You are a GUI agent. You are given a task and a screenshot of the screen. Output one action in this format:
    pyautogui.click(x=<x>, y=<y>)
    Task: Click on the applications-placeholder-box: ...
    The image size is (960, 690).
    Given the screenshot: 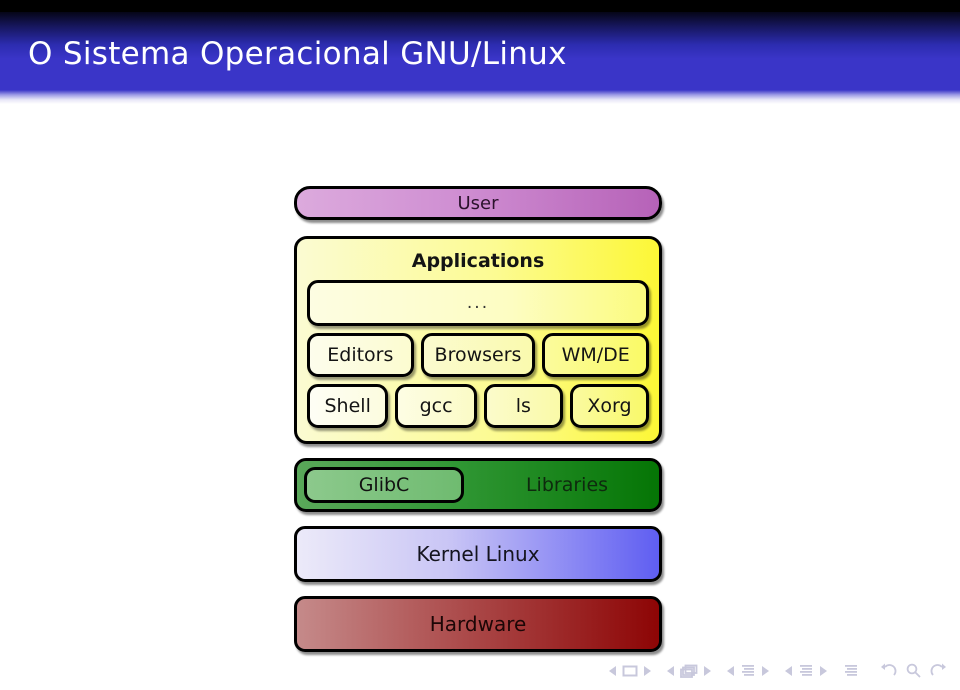 What is the action you would take?
    pyautogui.click(x=478, y=303)
    